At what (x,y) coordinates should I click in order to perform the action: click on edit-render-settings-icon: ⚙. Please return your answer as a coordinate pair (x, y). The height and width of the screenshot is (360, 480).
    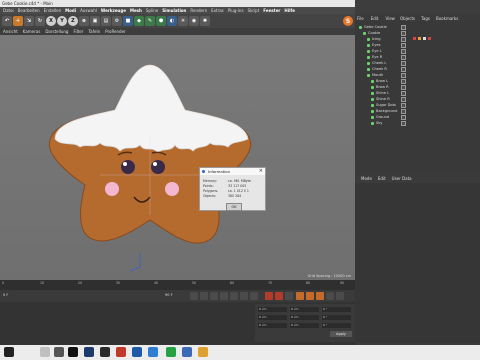
    Looking at the image, I should click on (117, 21).